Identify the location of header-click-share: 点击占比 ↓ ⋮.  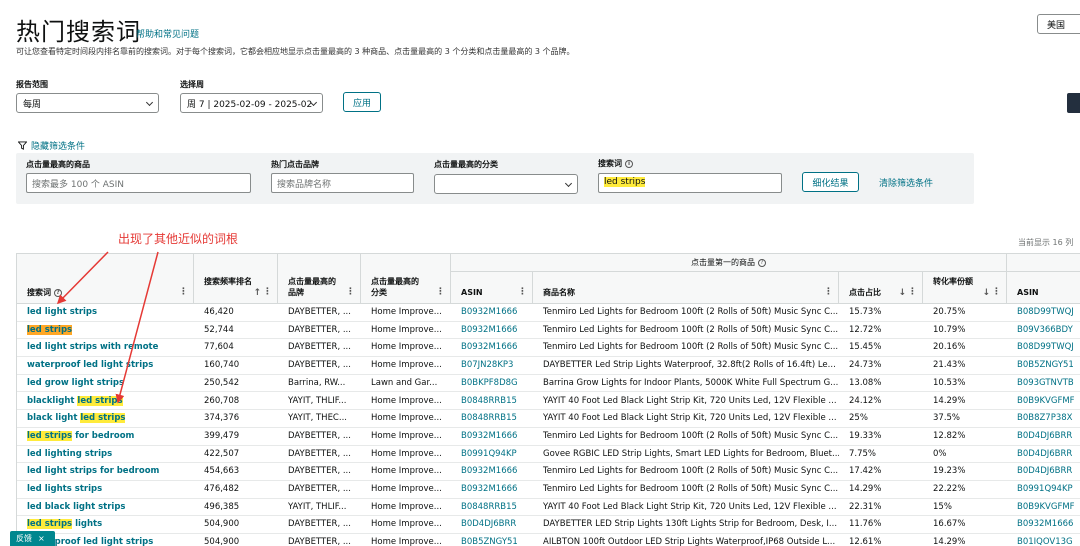
(881, 288).